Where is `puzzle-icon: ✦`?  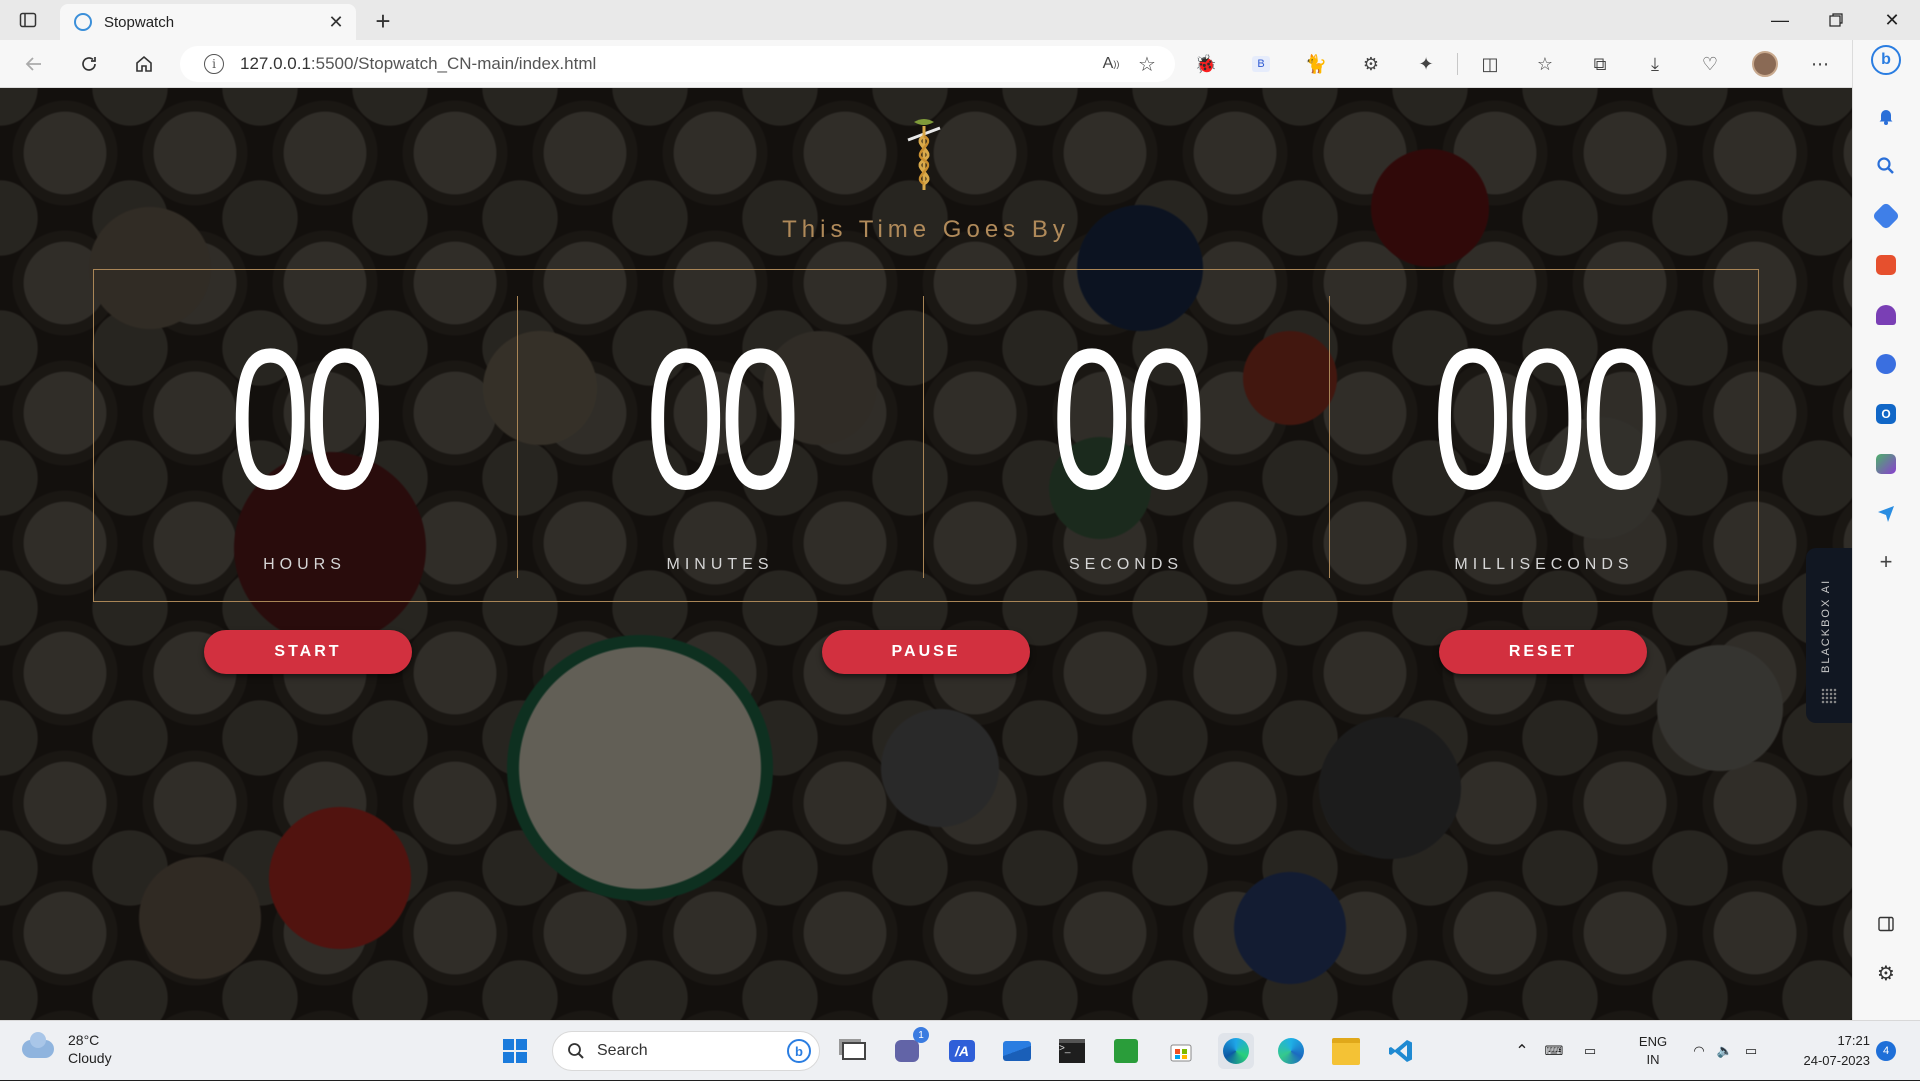 puzzle-icon: ✦ is located at coordinates (1426, 64).